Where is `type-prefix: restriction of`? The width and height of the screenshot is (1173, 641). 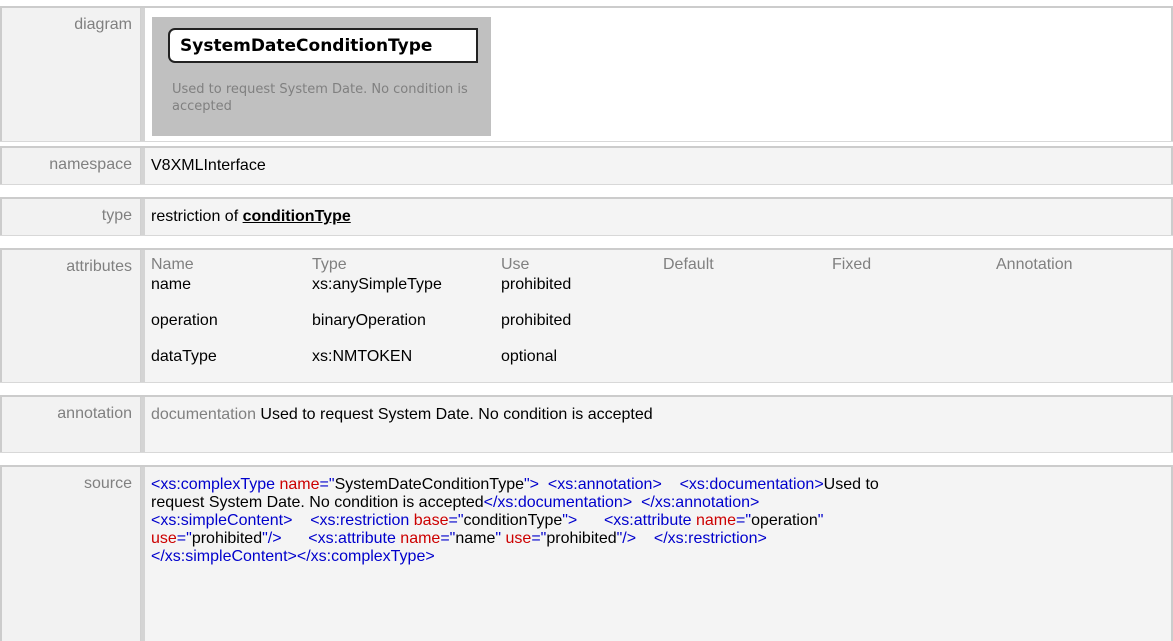
type-prefix: restriction of is located at coordinates (197, 216).